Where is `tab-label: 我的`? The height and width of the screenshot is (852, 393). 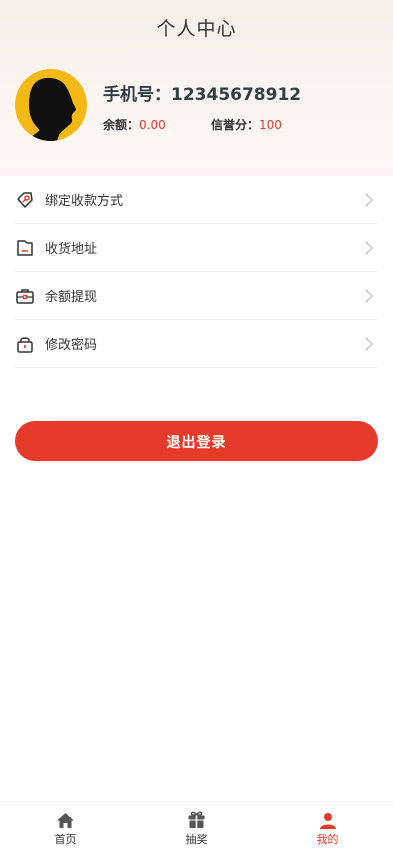 tab-label: 我的 is located at coordinates (327, 839).